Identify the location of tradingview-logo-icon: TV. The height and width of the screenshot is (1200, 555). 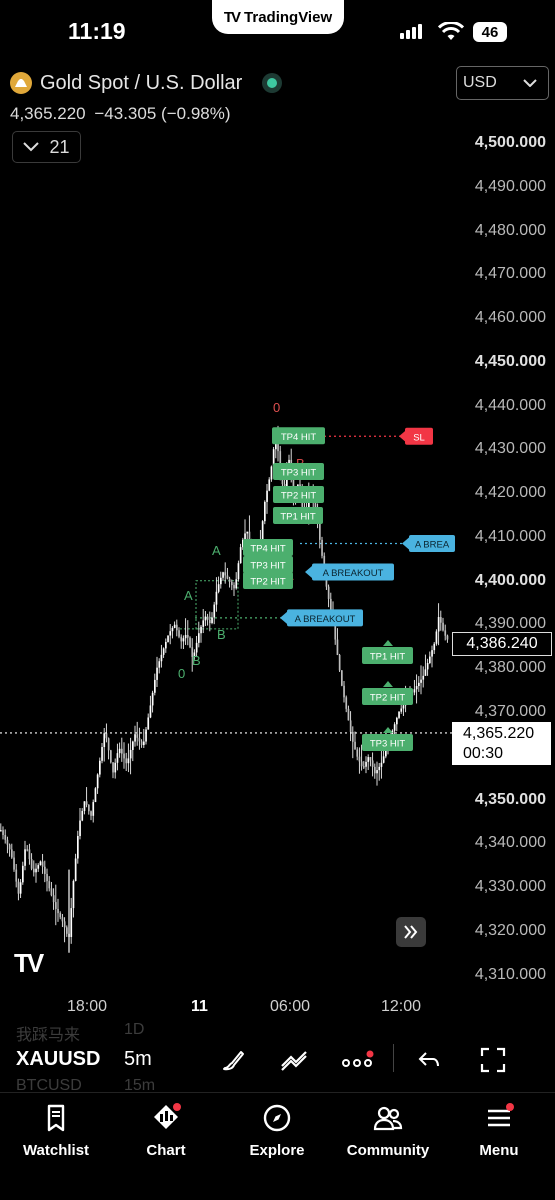
(232, 17).